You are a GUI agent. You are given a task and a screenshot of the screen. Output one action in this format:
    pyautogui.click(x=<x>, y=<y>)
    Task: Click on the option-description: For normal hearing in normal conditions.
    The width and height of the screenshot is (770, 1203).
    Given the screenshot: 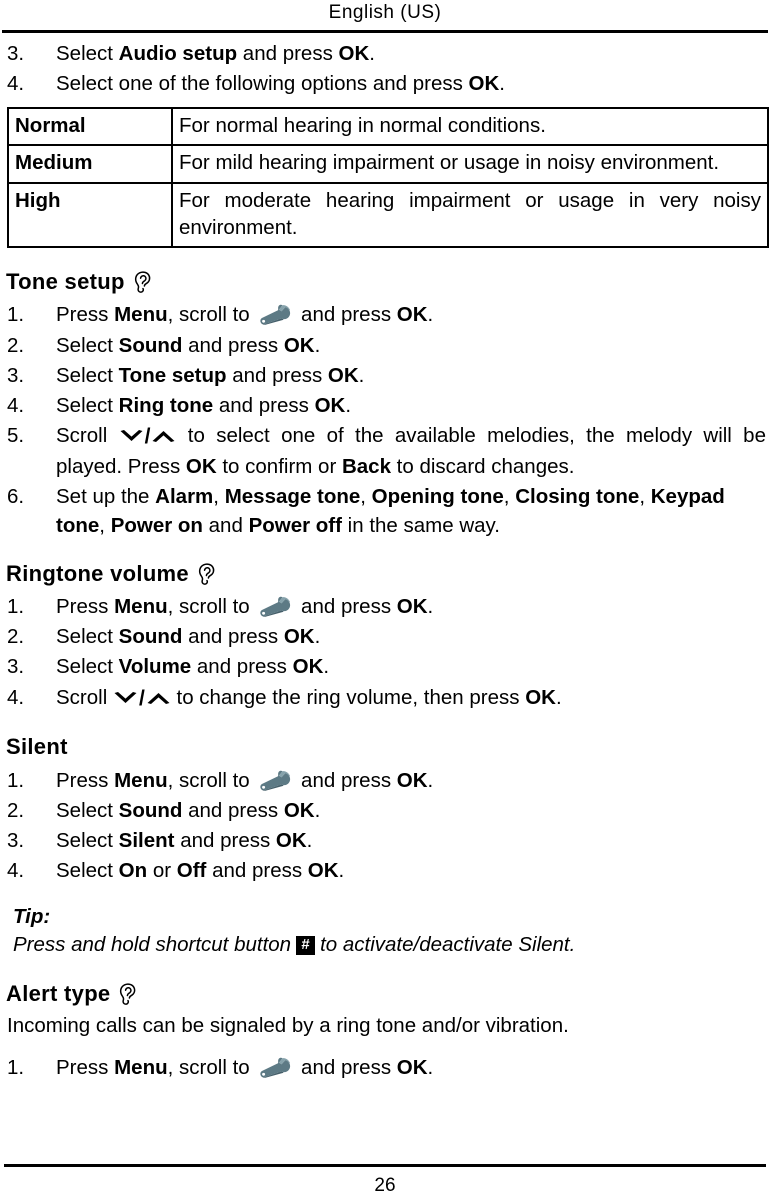 What is the action you would take?
    pyautogui.click(x=470, y=127)
    